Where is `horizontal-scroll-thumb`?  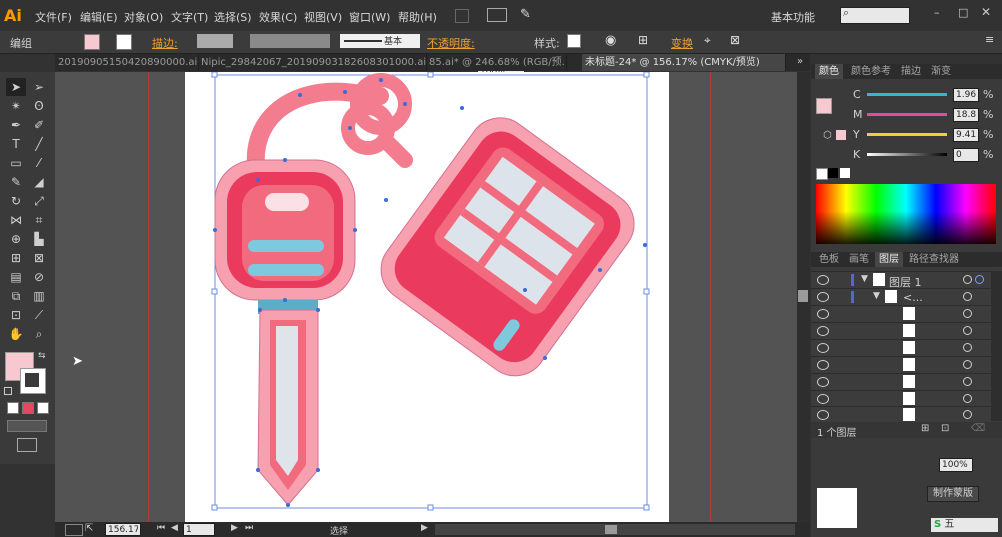 horizontal-scroll-thumb is located at coordinates (611, 529).